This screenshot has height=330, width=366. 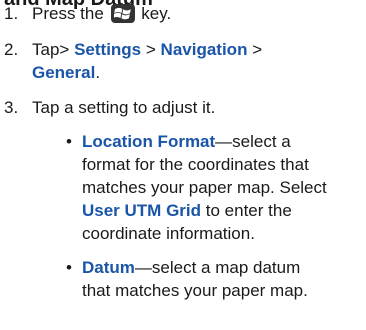 I want to click on step-1-text-pre: Press the, so click(x=68, y=13).